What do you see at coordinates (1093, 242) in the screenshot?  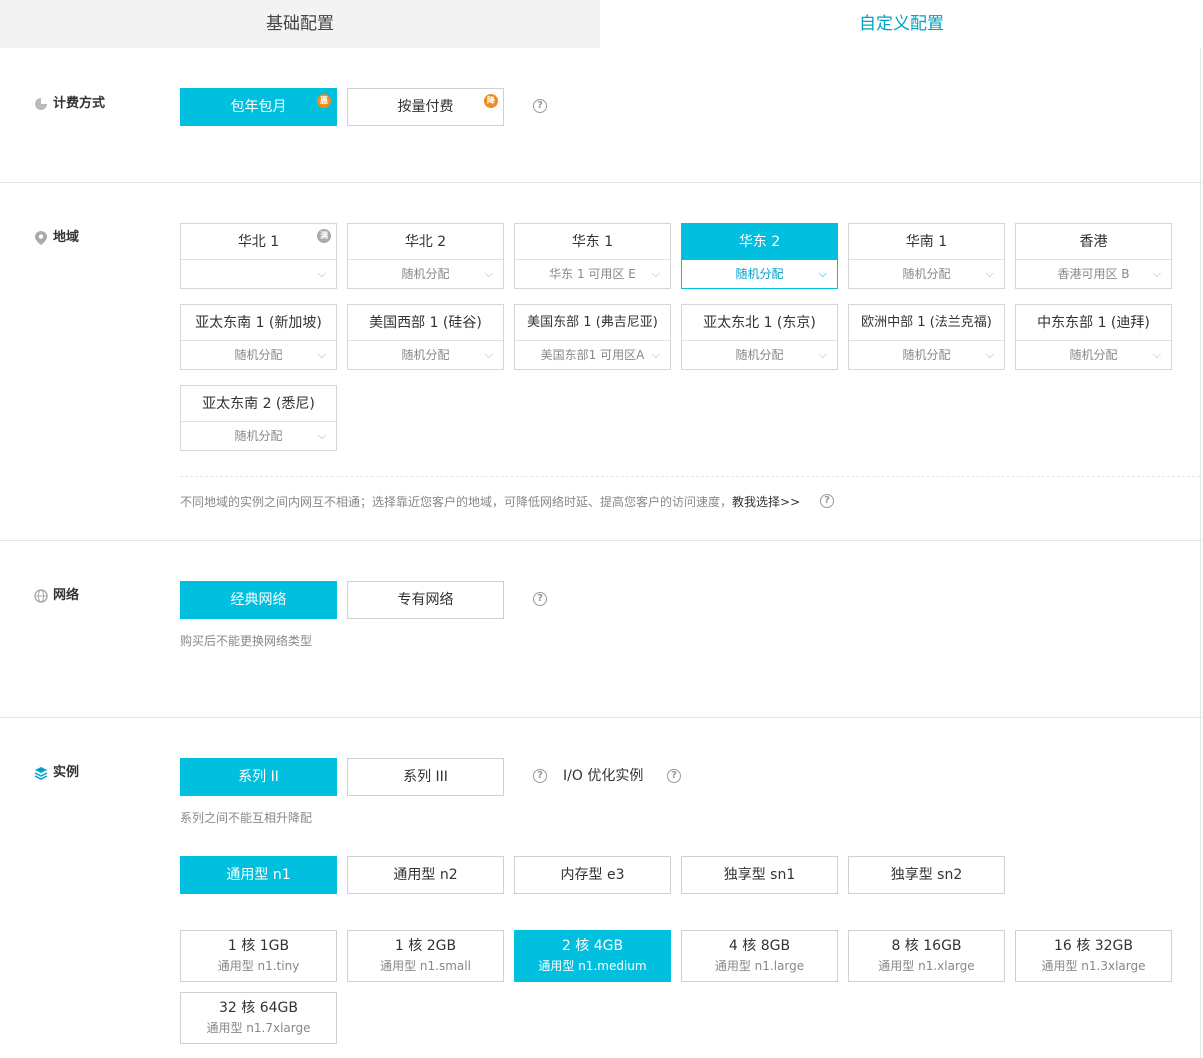 I see `region-name: 香港` at bounding box center [1093, 242].